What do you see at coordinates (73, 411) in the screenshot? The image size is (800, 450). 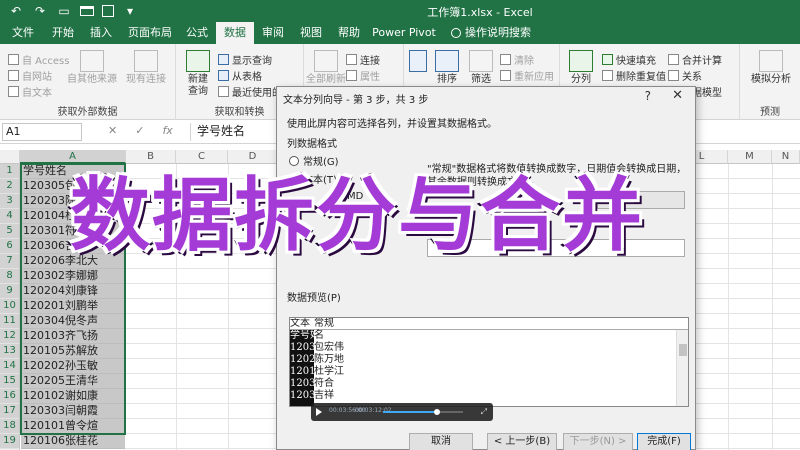 I see `cell-a: 120303闫朝霞` at bounding box center [73, 411].